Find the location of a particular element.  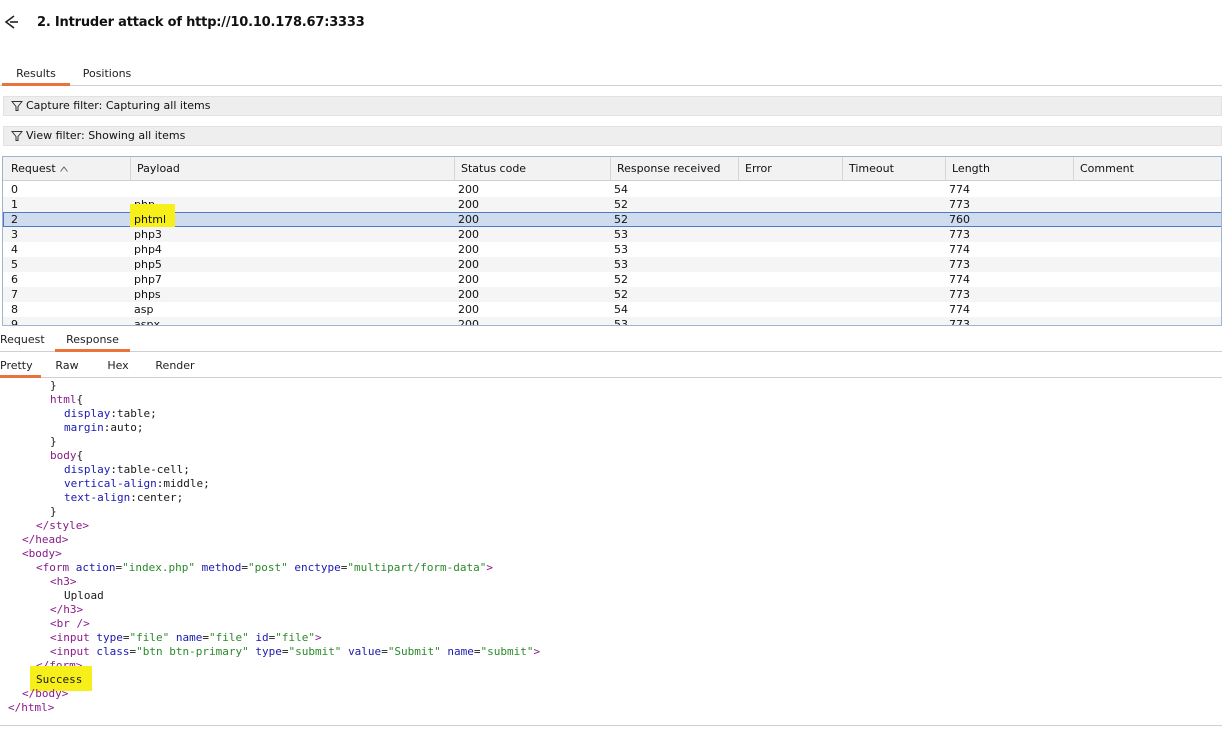

tab-request: Request is located at coordinates (22, 341).